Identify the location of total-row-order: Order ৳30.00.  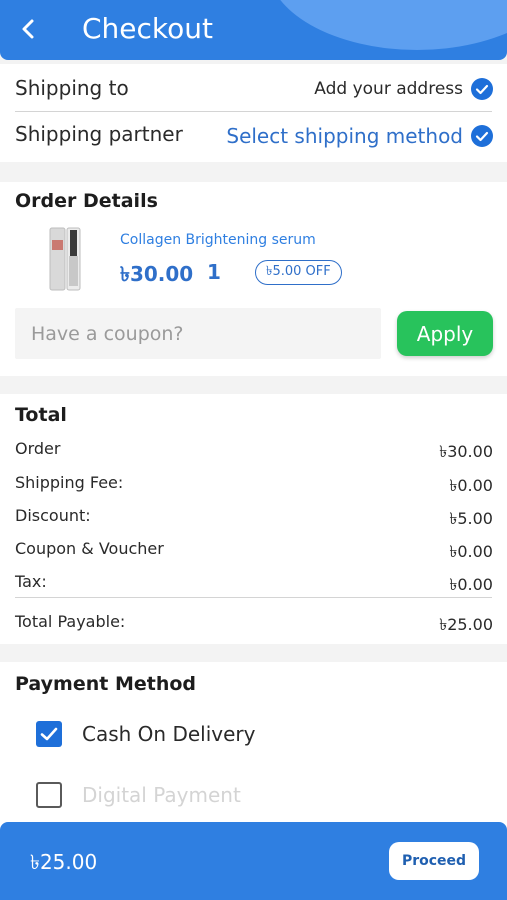
(254, 452).